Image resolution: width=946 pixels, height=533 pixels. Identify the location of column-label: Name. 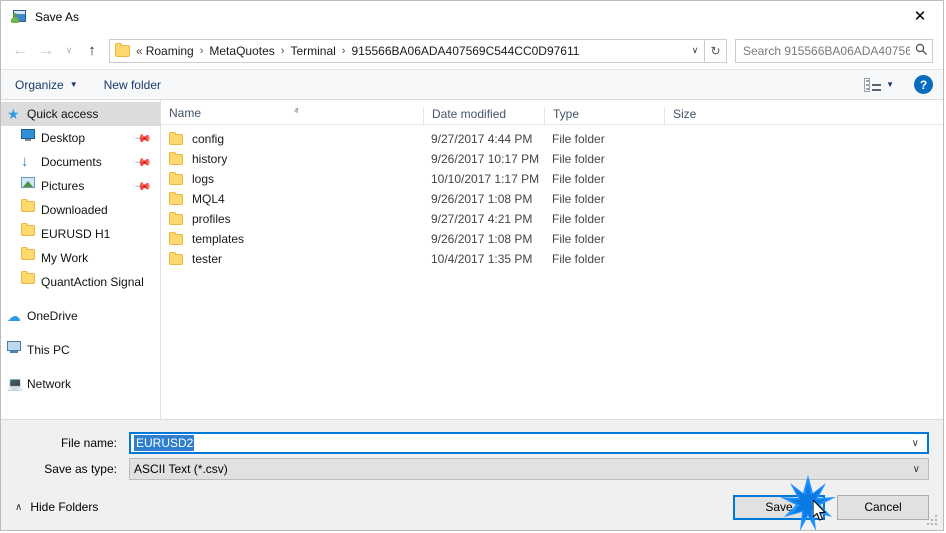
(185, 113).